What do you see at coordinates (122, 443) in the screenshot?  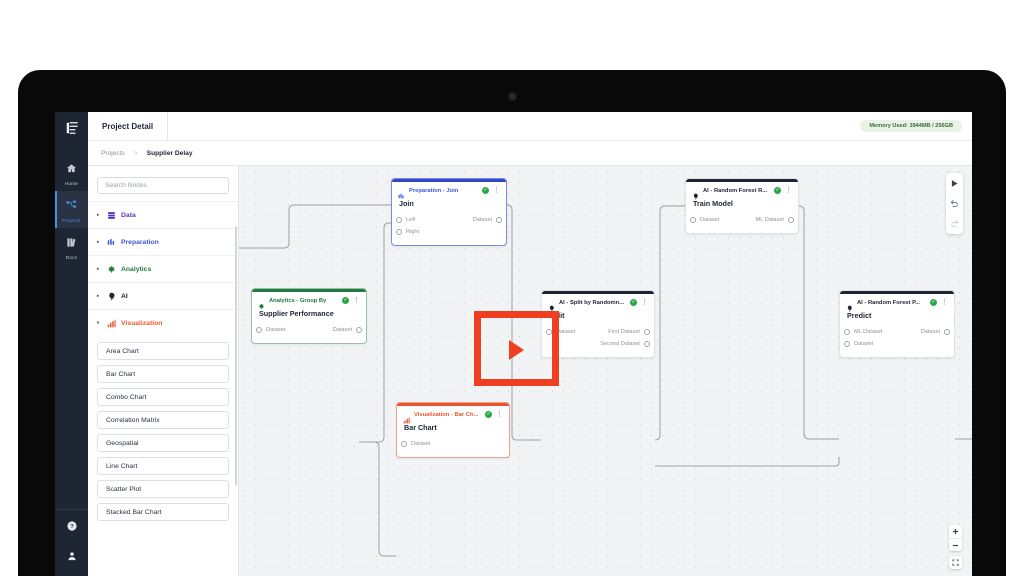 I see `palette-node-label: Geospatial` at bounding box center [122, 443].